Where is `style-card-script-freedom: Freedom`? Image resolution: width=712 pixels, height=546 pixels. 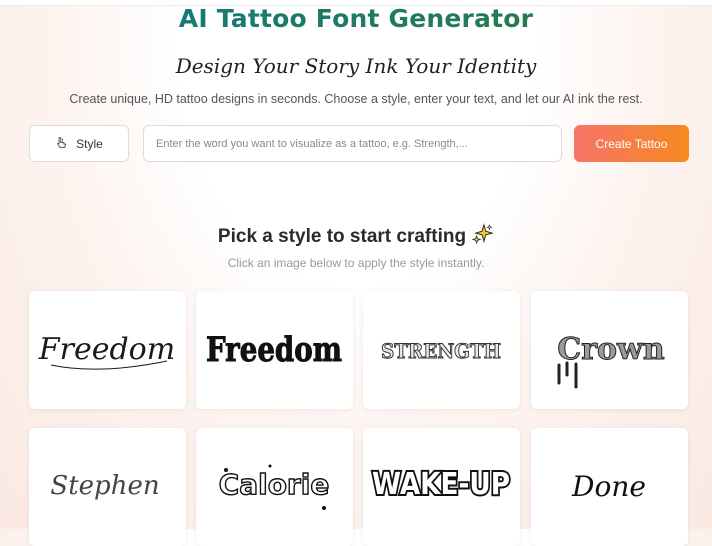
style-card-script-freedom: Freedom is located at coordinates (107, 350).